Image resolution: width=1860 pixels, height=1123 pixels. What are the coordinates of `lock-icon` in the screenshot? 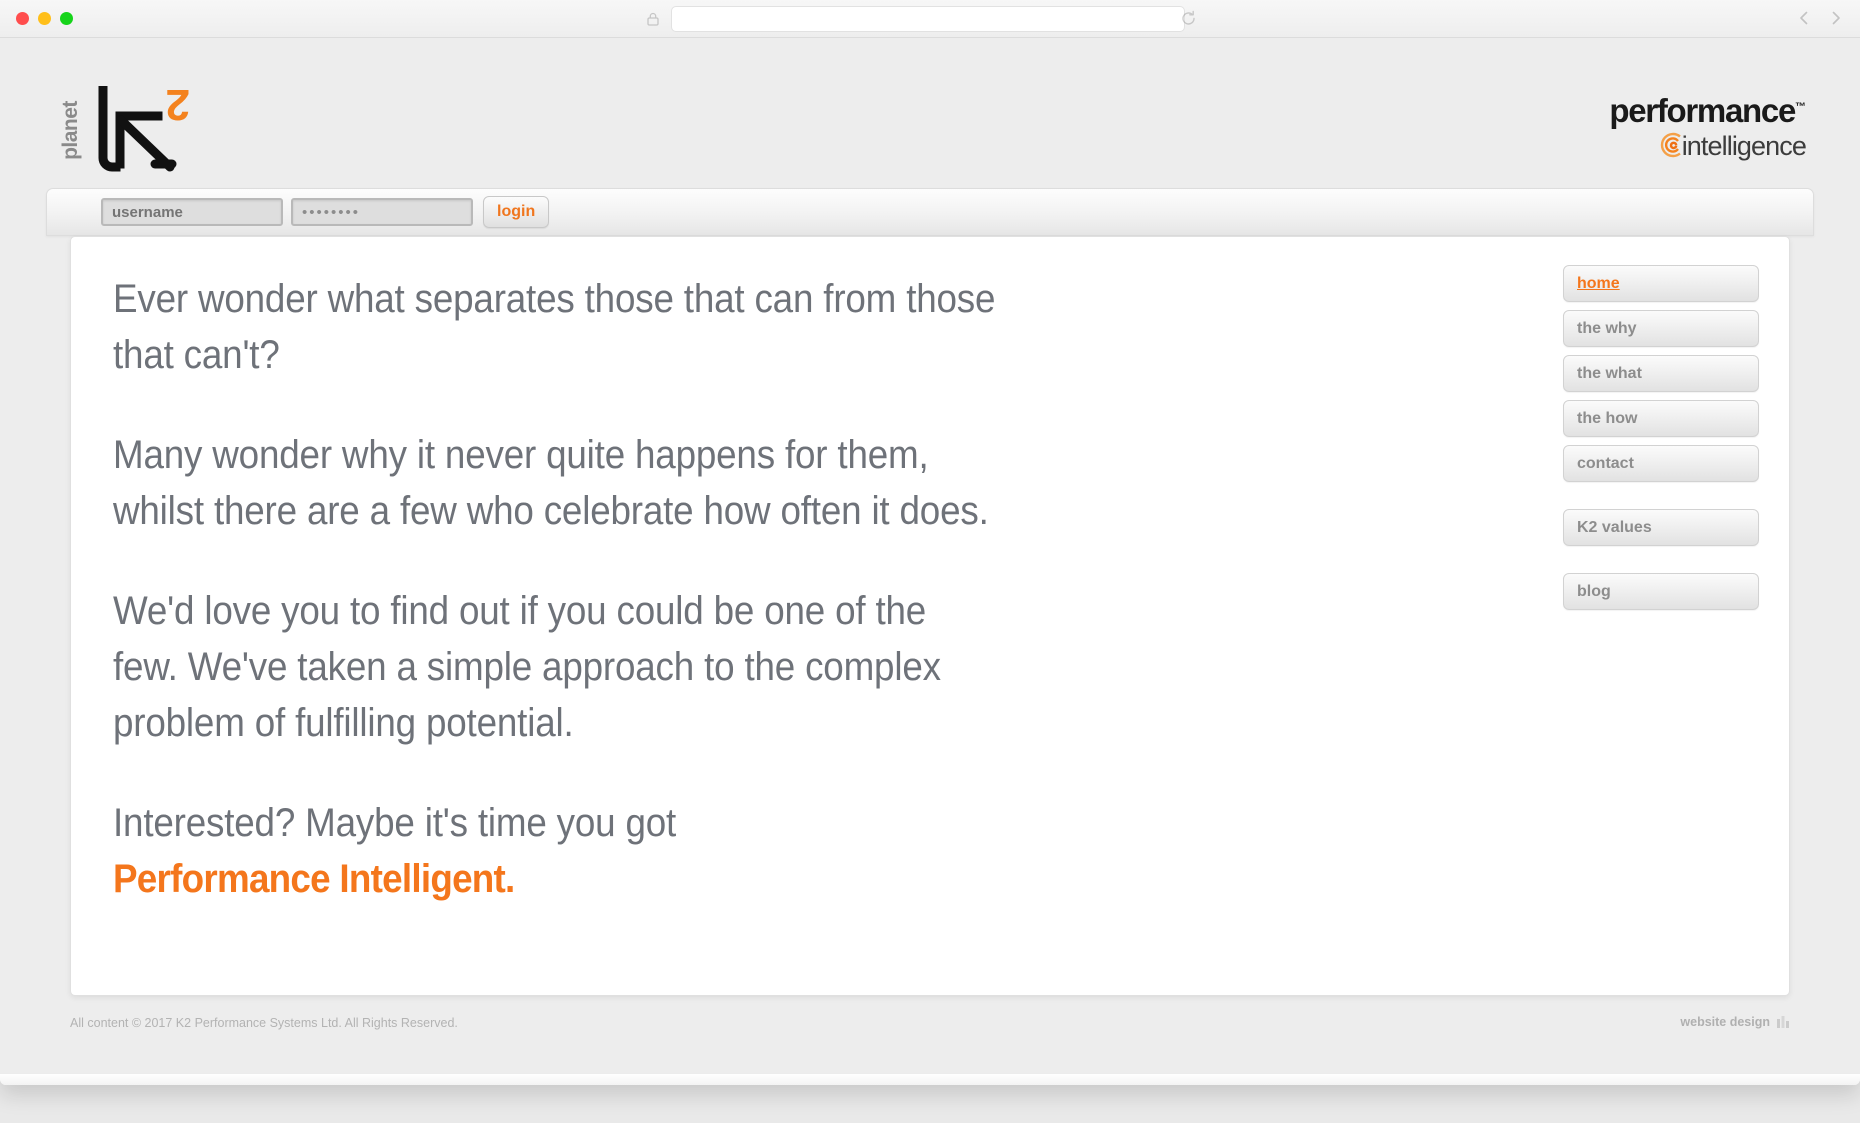 It's located at (653, 19).